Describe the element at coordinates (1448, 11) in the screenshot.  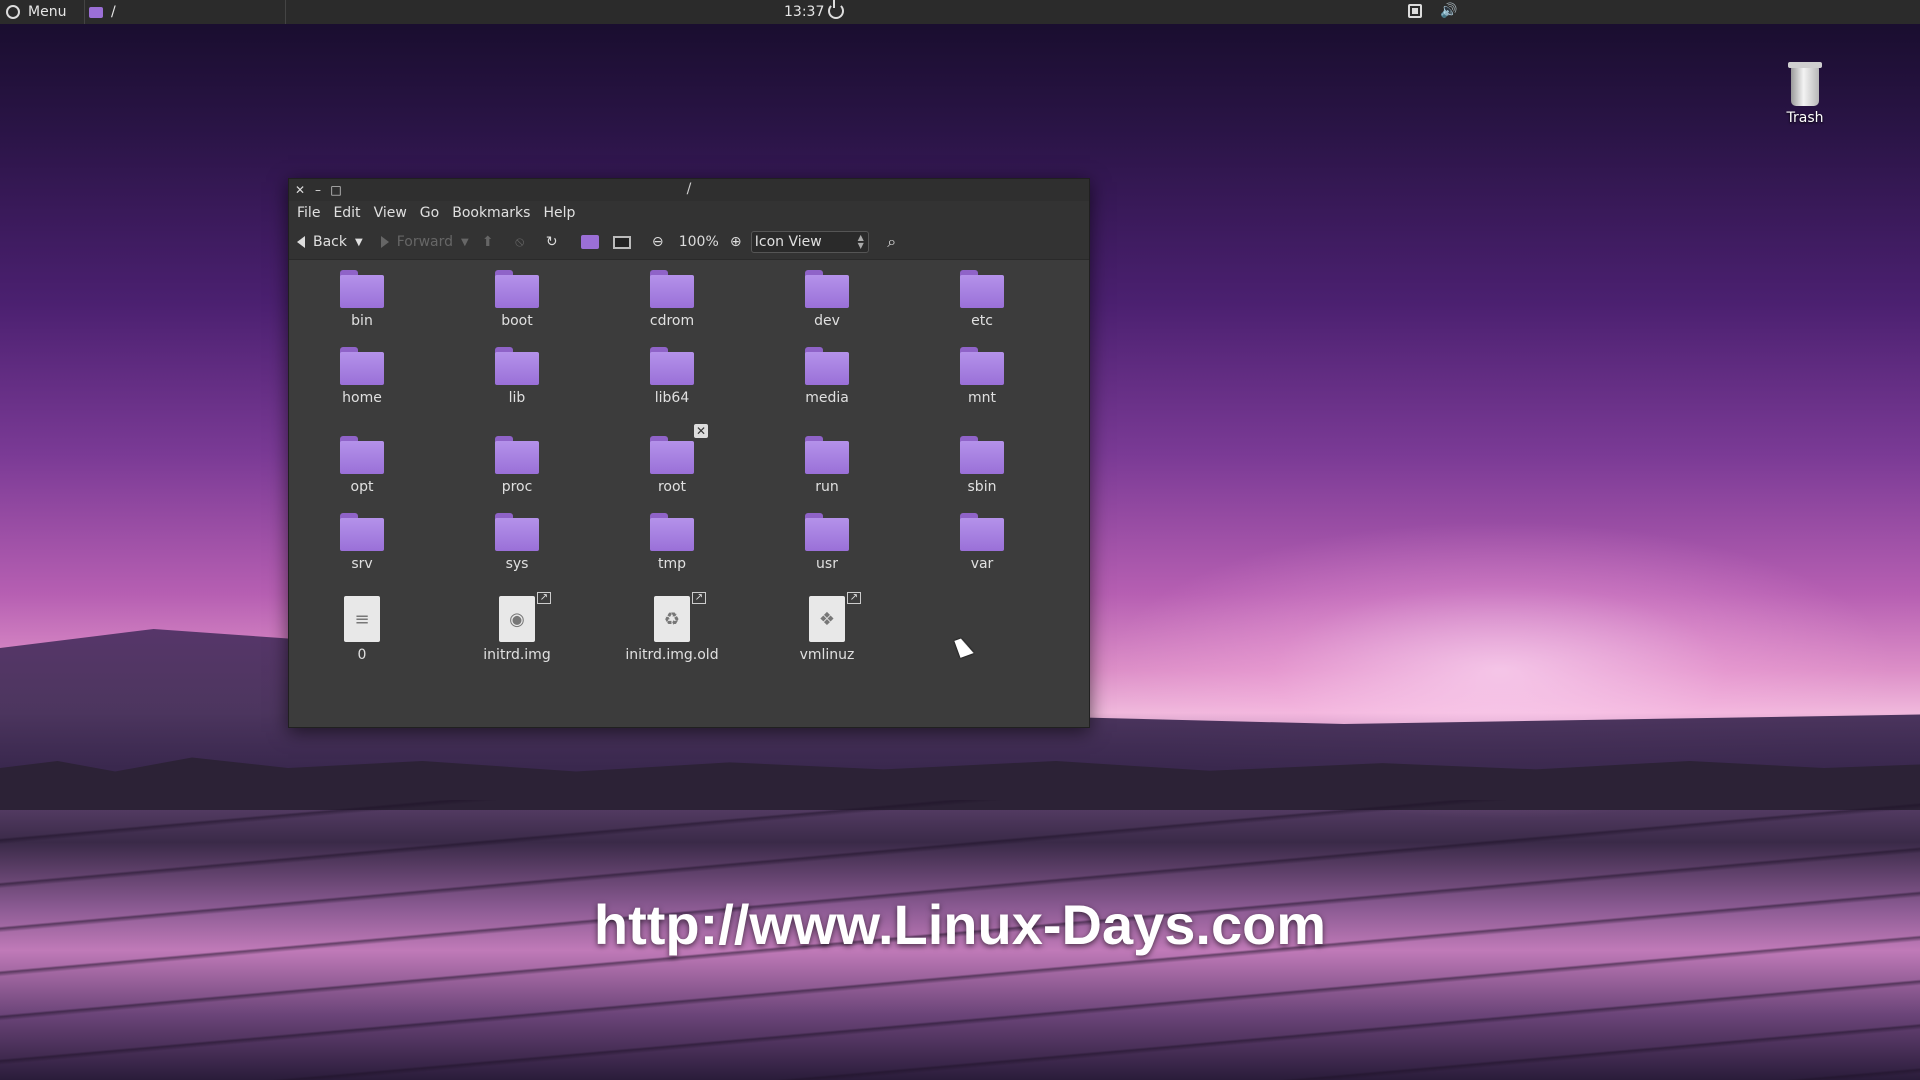
I see `volume-icon: 🔊` at that location.